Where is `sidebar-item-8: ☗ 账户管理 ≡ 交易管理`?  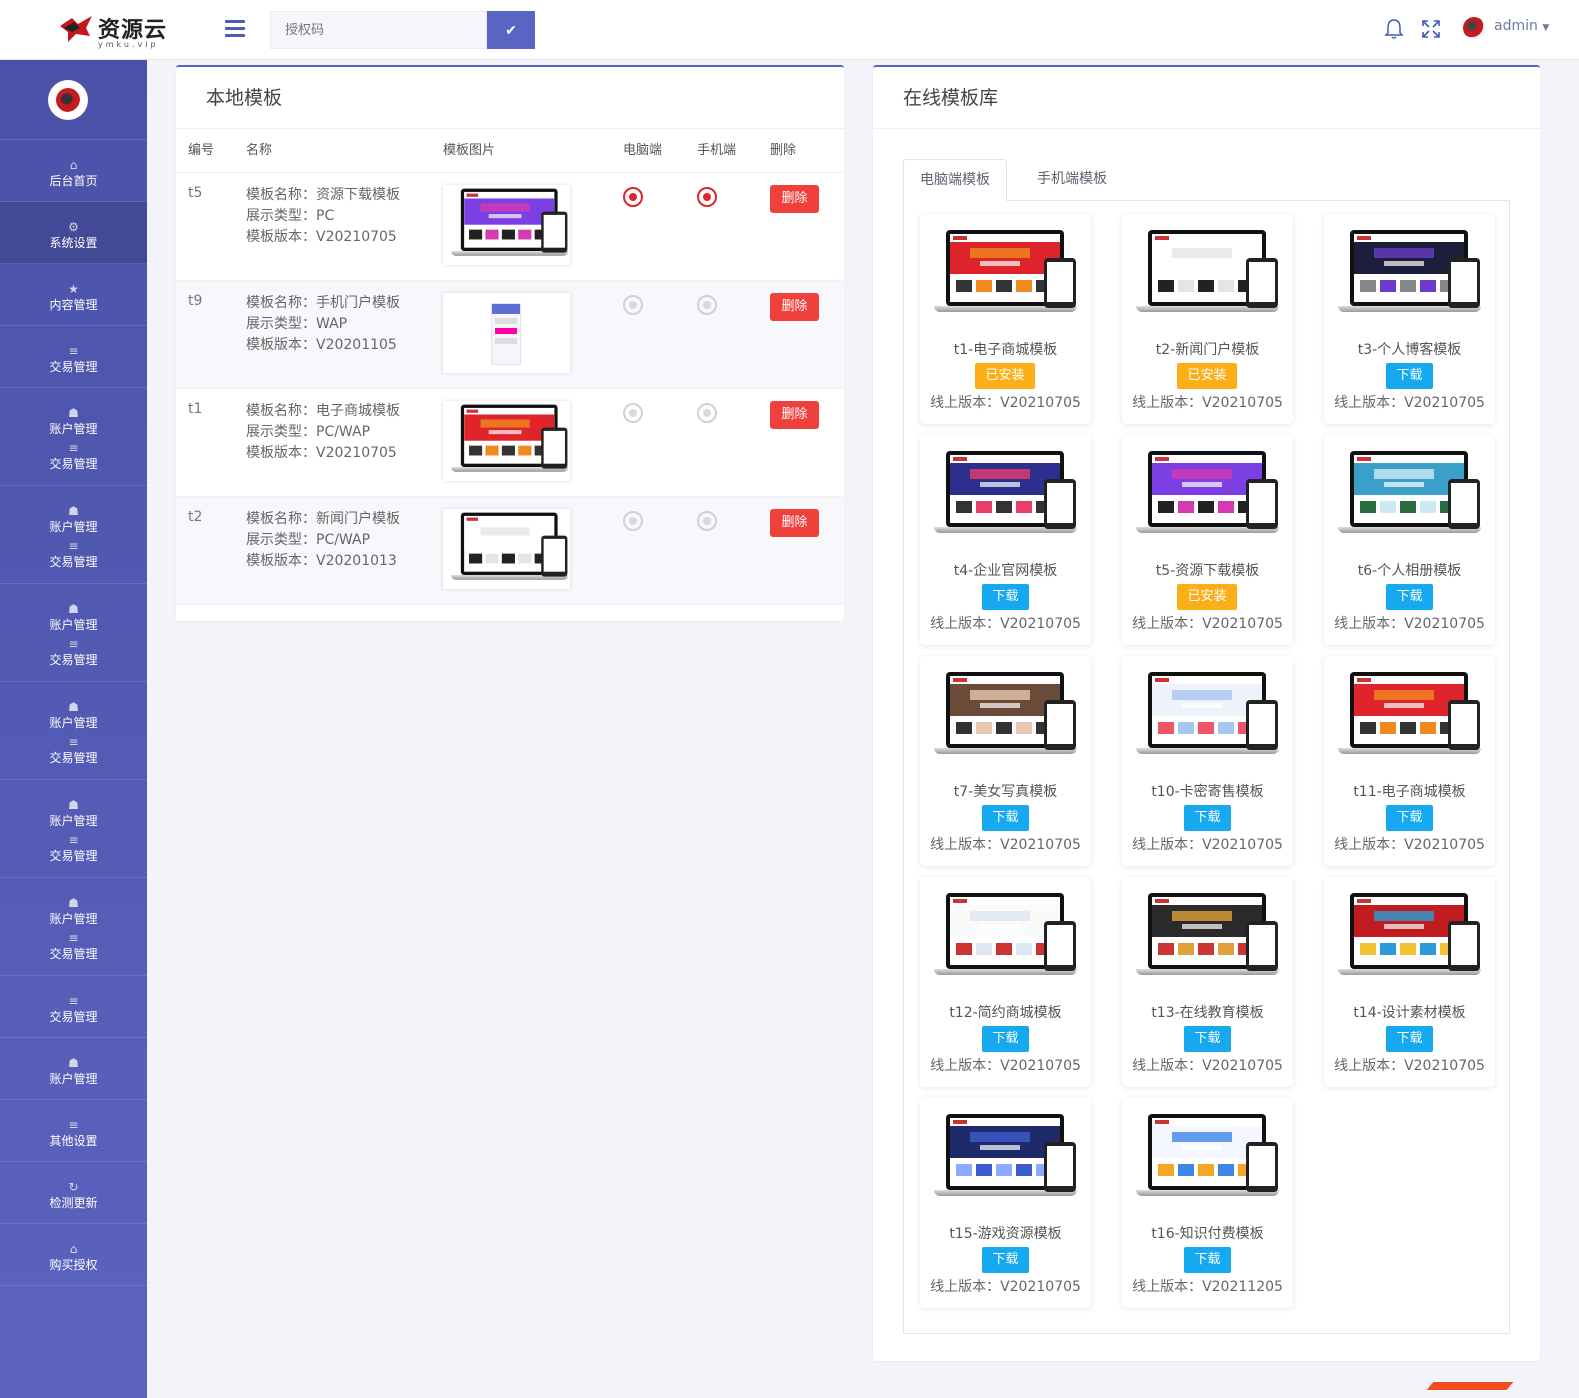 sidebar-item-8: ☗ 账户管理 ≡ 交易管理 is located at coordinates (73, 829).